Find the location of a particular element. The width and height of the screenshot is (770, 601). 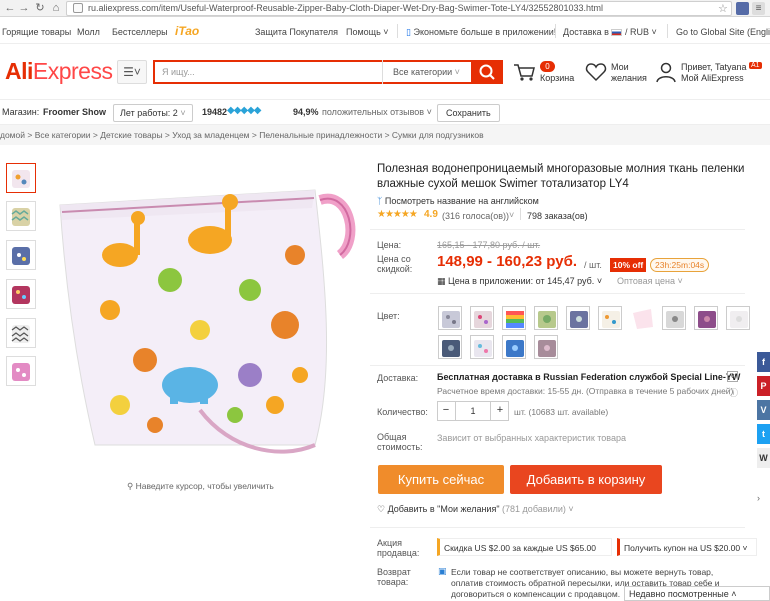

hamburger-icon: ☰˅ is located at coordinates (132, 72).